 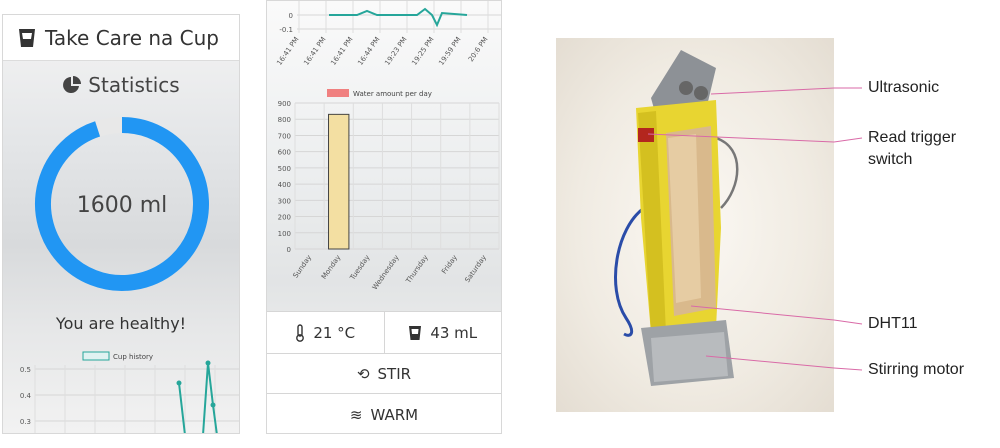 What do you see at coordinates (394, 414) in the screenshot?
I see `warm-button-label: WARM` at bounding box center [394, 414].